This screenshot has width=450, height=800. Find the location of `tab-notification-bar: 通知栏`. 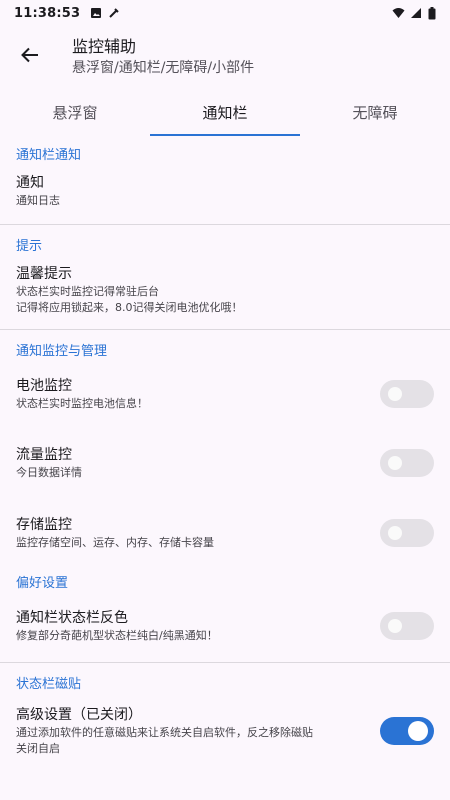

tab-notification-bar: 通知栏 is located at coordinates (225, 112).